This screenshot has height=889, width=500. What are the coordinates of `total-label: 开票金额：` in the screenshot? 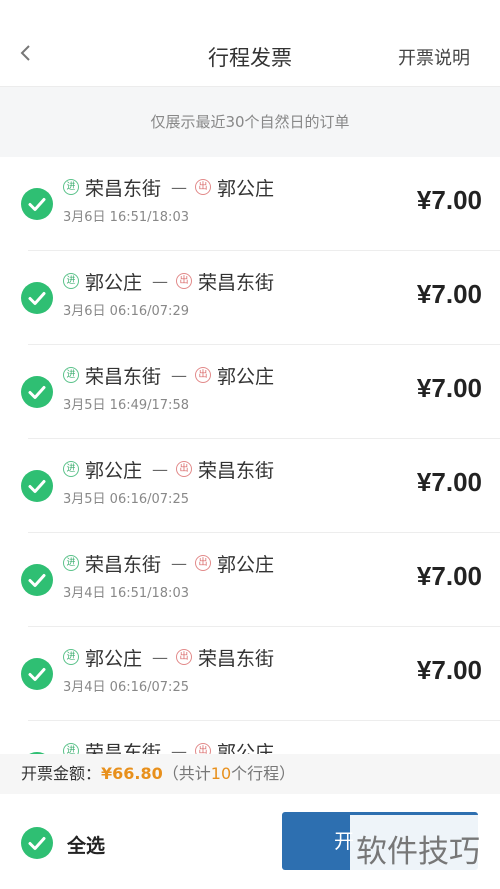 It's located at (61, 773).